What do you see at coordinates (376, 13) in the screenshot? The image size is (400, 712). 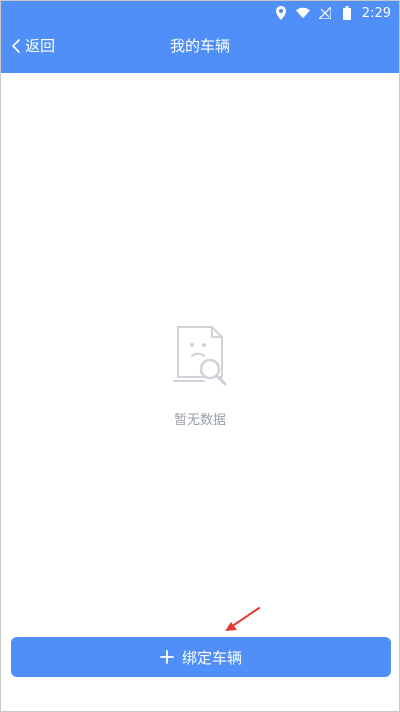 I see `status-time: 2:29` at bounding box center [376, 13].